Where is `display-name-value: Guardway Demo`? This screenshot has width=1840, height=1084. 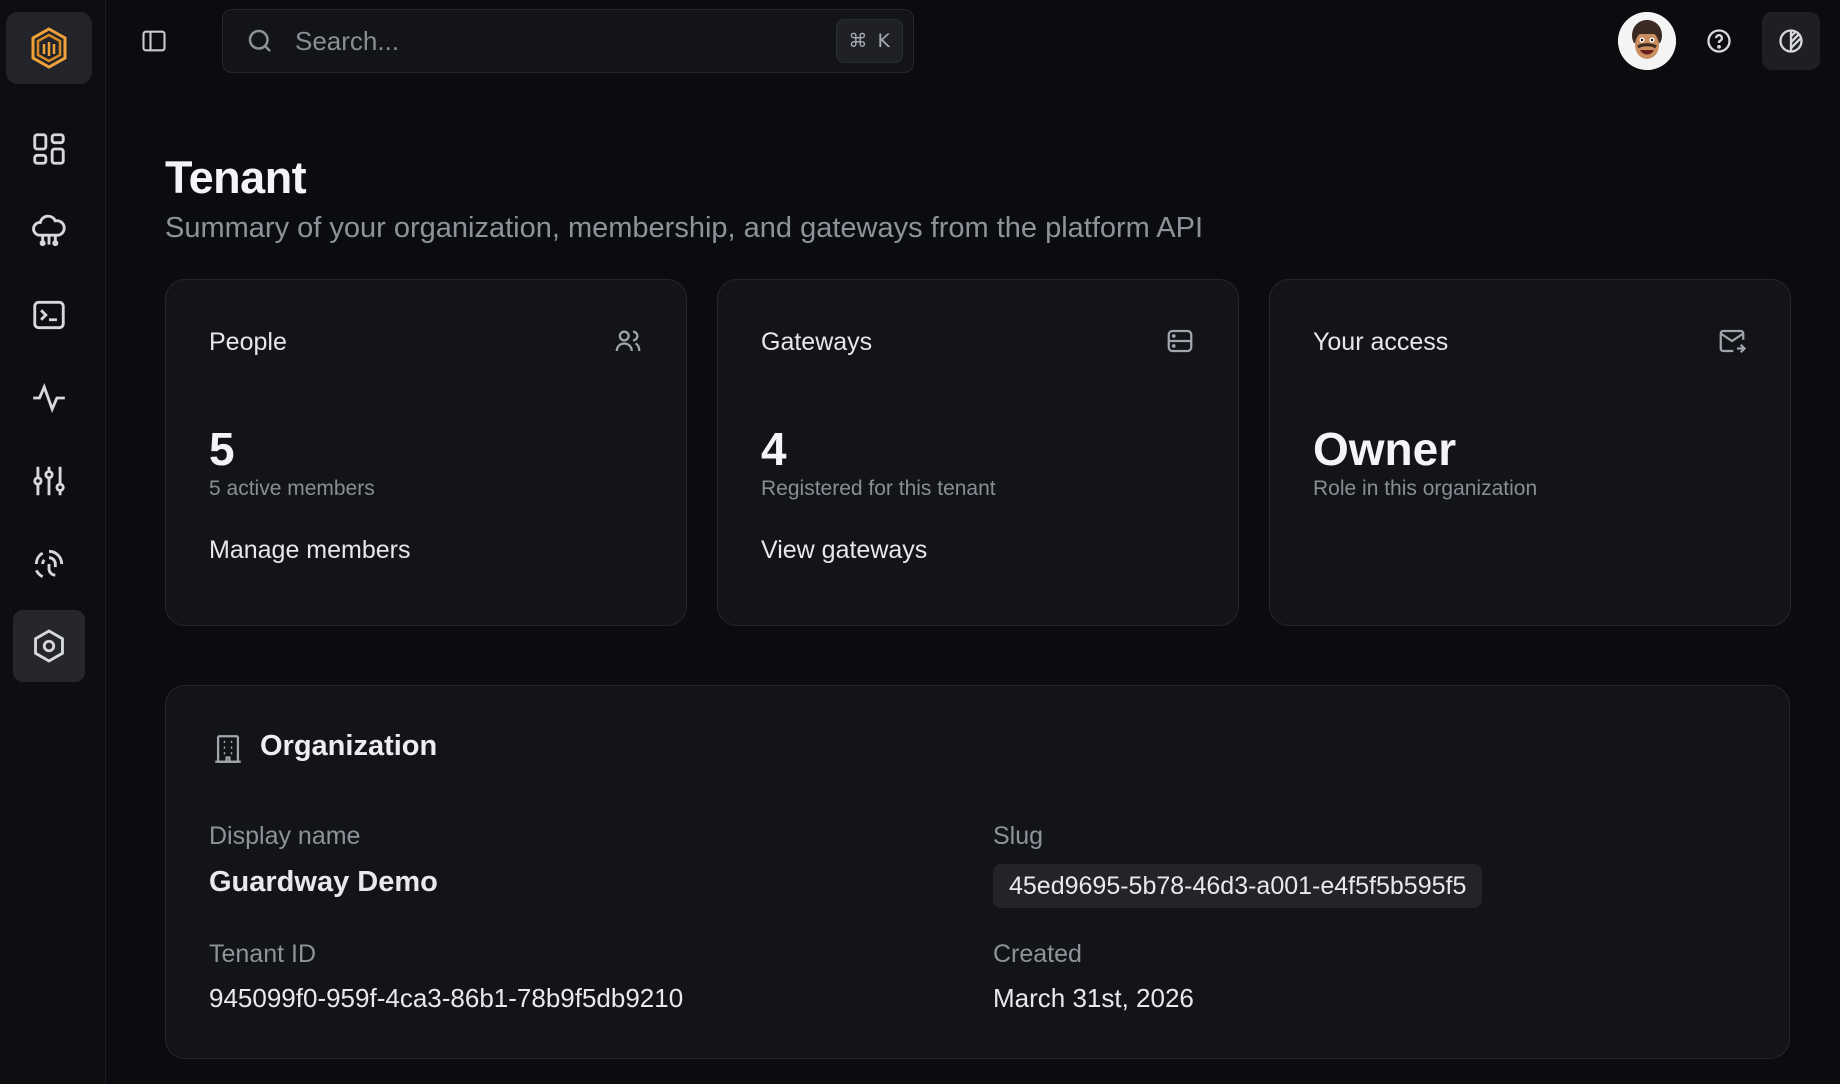 display-name-value: Guardway Demo is located at coordinates (323, 882).